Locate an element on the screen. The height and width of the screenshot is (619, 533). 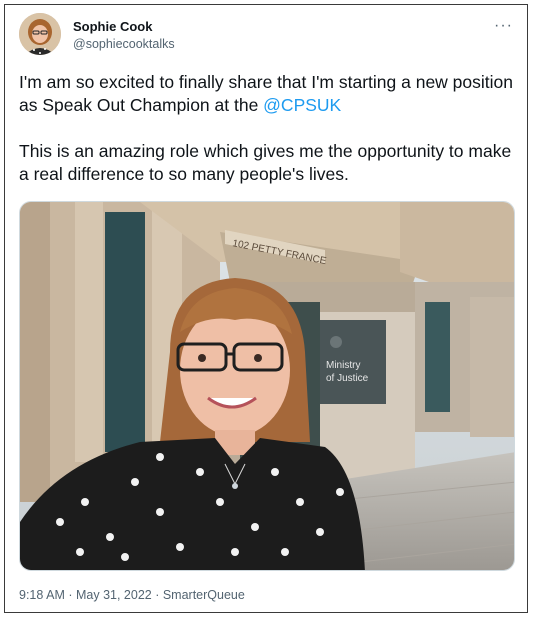
plaque-line-2: of Justice is located at coordinates (347, 378).